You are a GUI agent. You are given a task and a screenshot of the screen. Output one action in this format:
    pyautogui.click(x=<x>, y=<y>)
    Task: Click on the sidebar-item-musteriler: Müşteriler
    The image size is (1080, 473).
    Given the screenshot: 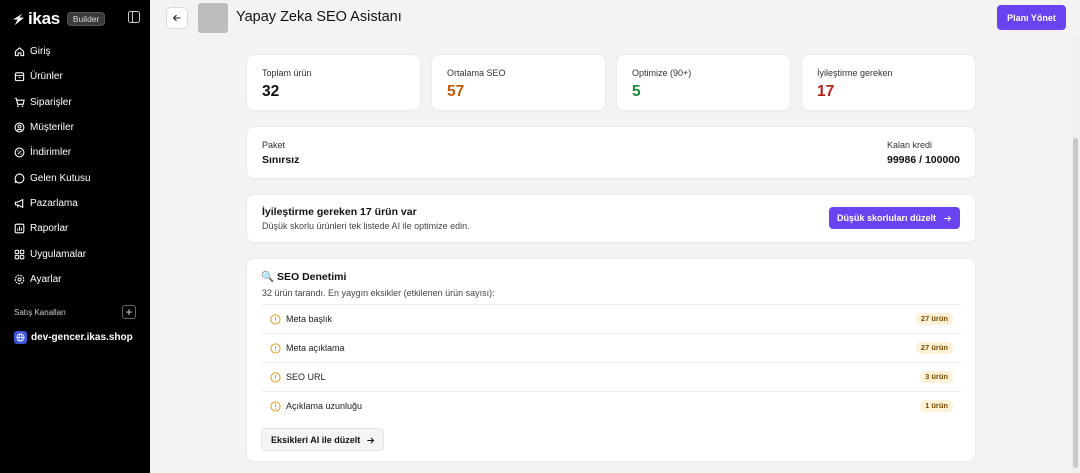 What is the action you would take?
    pyautogui.click(x=75, y=127)
    